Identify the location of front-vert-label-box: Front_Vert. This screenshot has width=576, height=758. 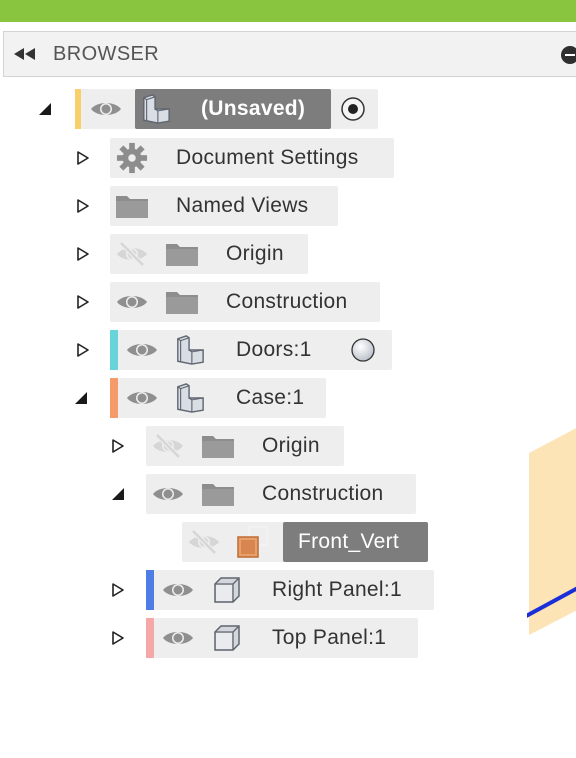
(355, 542).